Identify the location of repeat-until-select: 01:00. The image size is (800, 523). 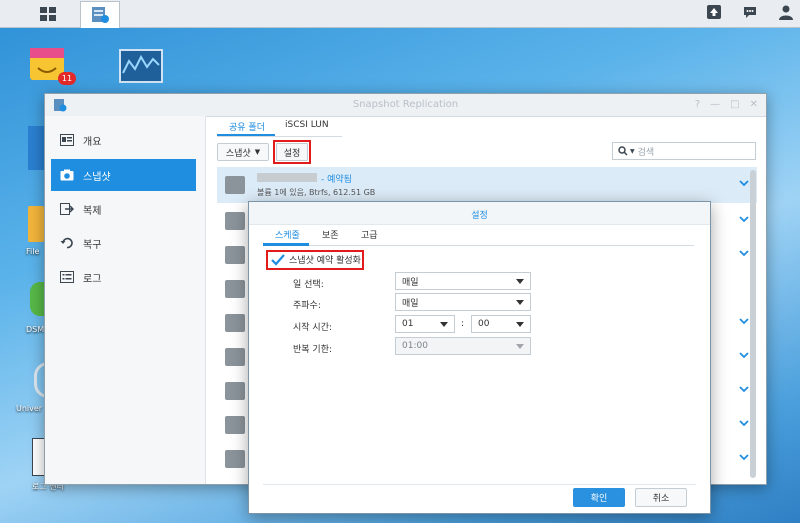
(463, 346).